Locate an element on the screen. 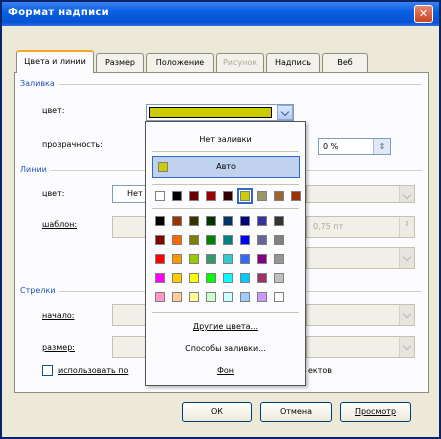 The image size is (441, 439). default-checkbox-label-end: ектов is located at coordinates (320, 370).